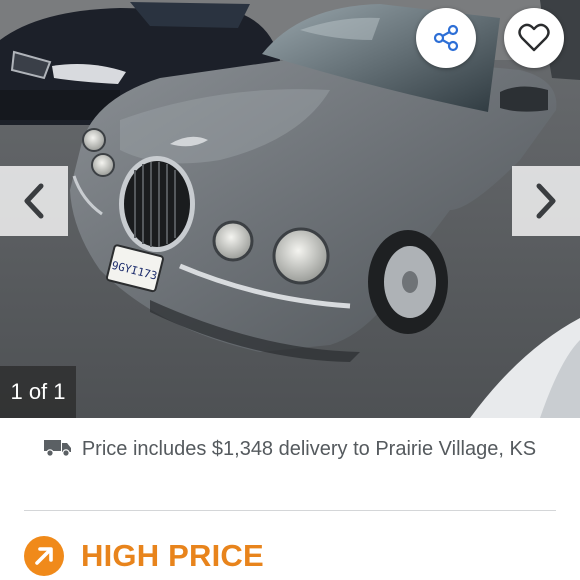 Image resolution: width=580 pixels, height=580 pixels. I want to click on photo-counter: 1 of 1, so click(38, 392).